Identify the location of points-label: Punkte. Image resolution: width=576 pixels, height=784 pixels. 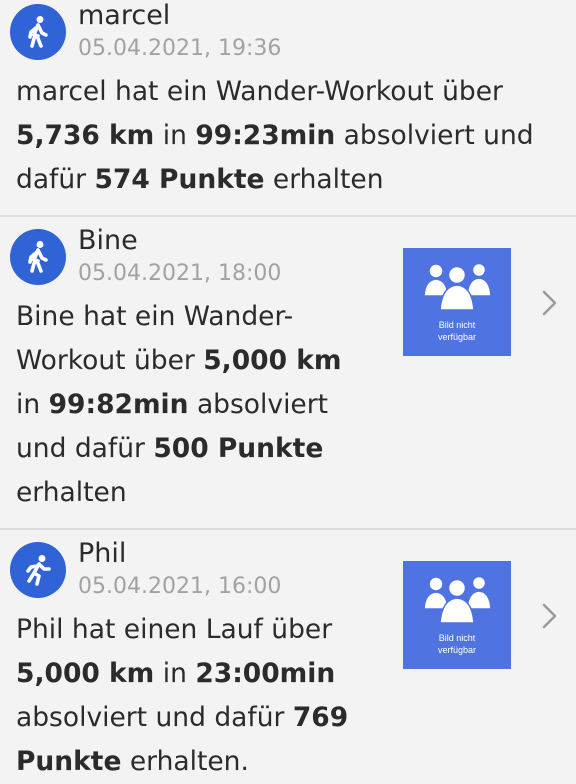
(69, 761).